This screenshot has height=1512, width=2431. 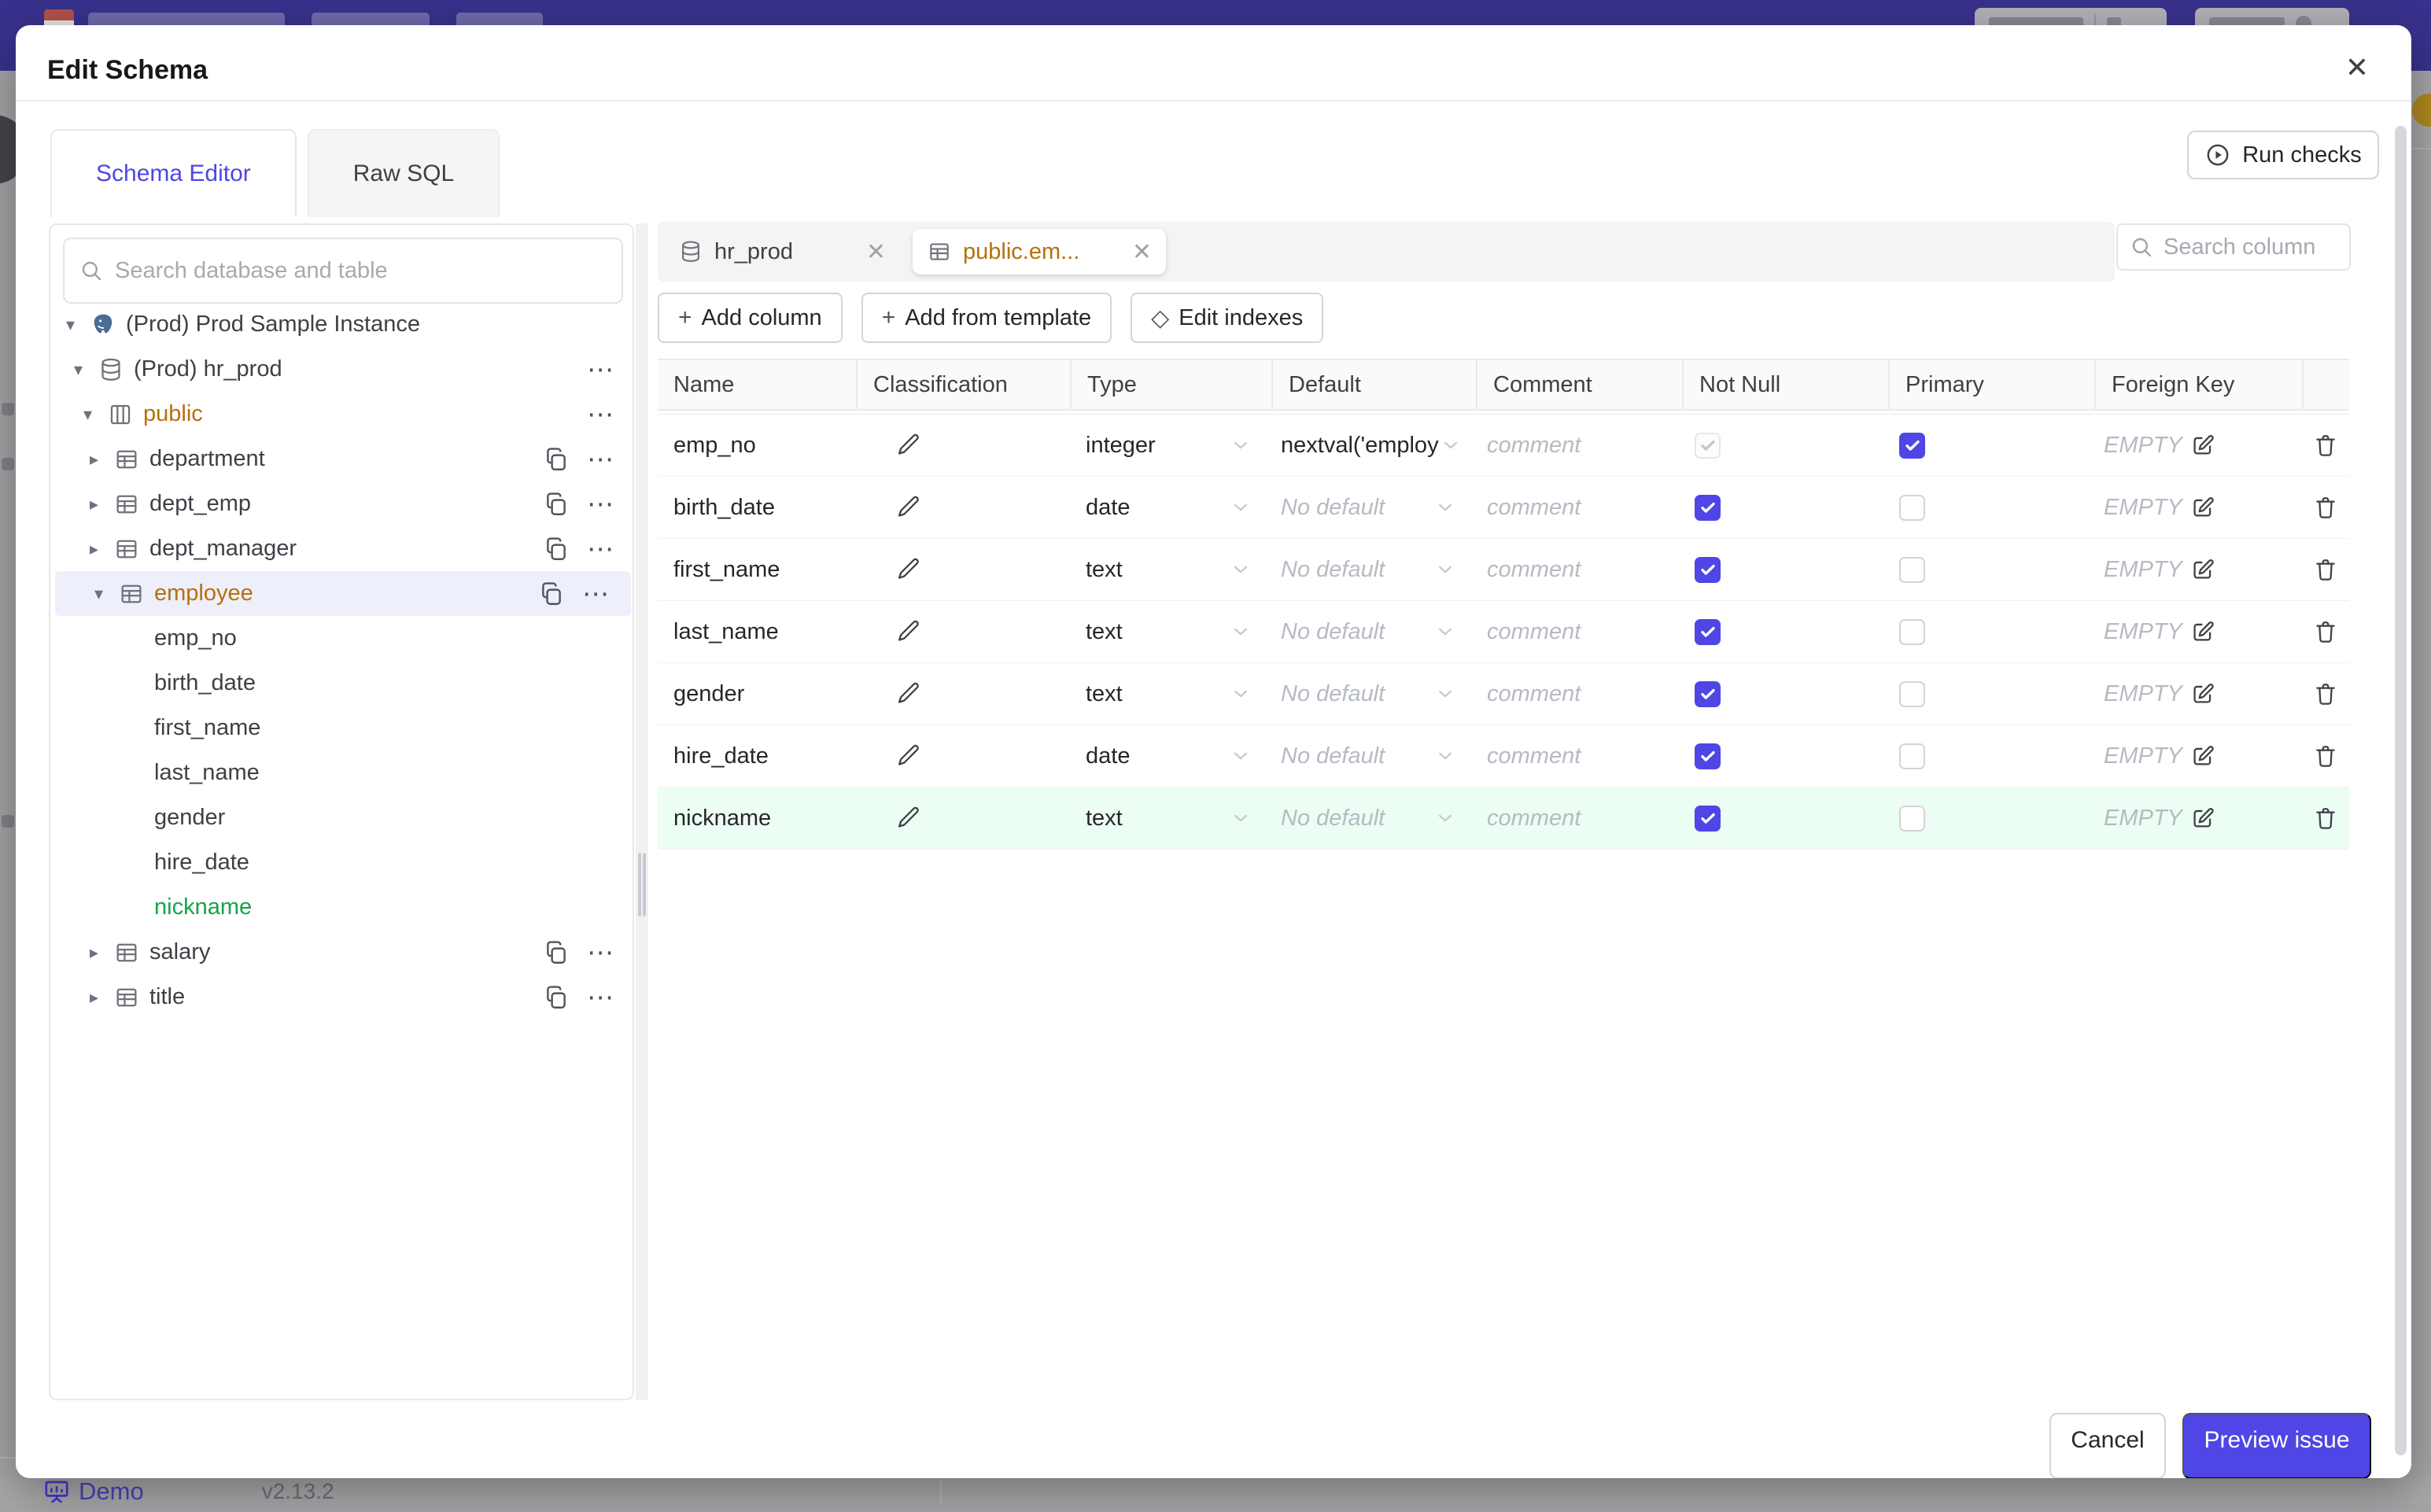 What do you see at coordinates (2276, 1445) in the screenshot?
I see `preview-issue-button: Preview issue` at bounding box center [2276, 1445].